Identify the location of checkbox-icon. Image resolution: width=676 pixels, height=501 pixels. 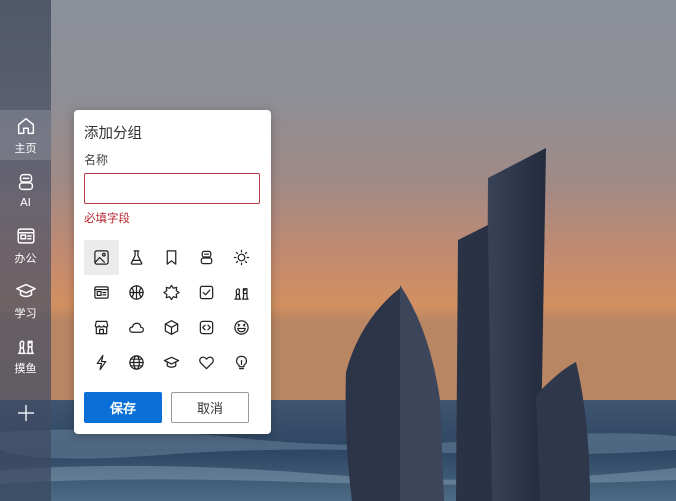
(206, 292).